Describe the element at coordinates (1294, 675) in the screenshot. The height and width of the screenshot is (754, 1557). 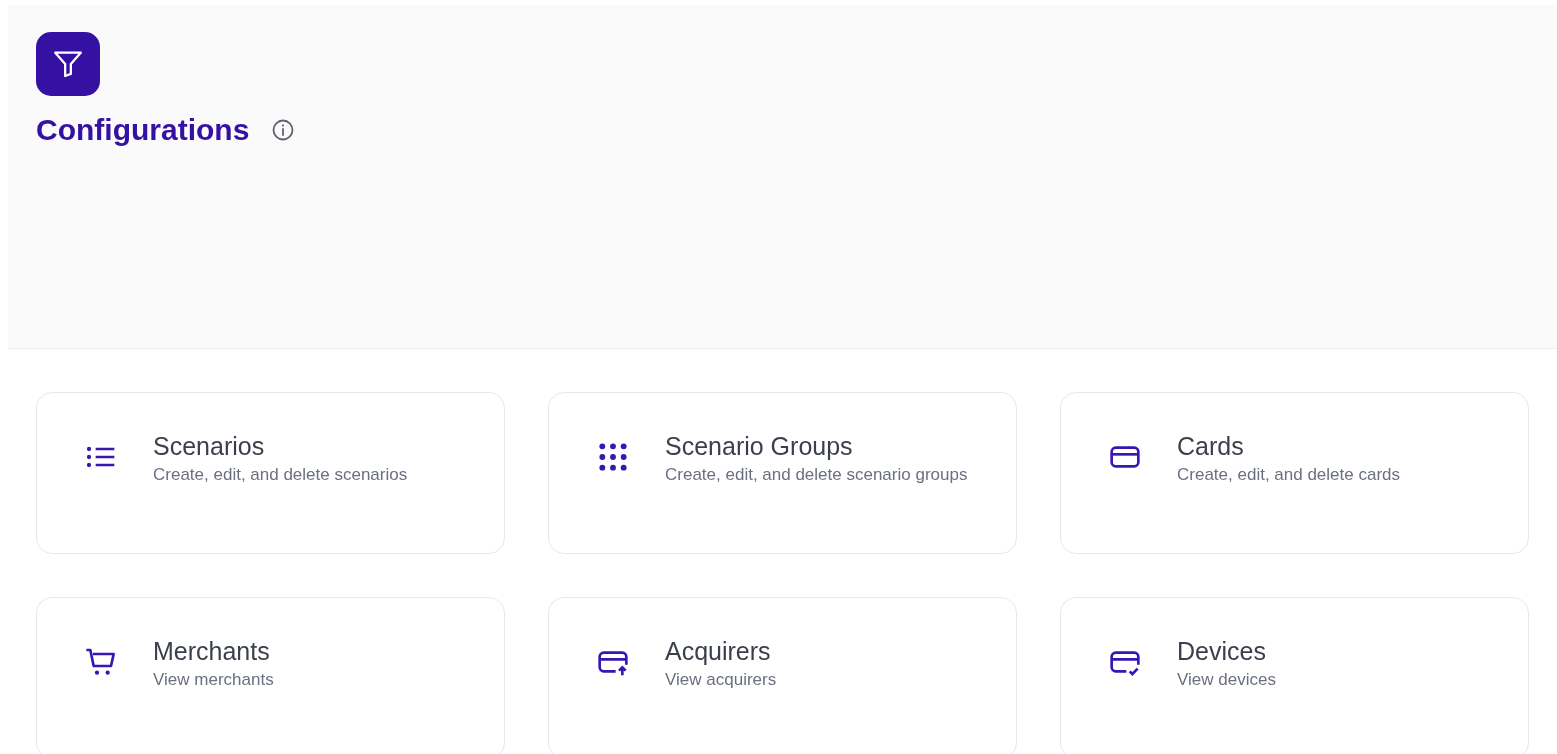
I see `config-card: Devices View devices` at that location.